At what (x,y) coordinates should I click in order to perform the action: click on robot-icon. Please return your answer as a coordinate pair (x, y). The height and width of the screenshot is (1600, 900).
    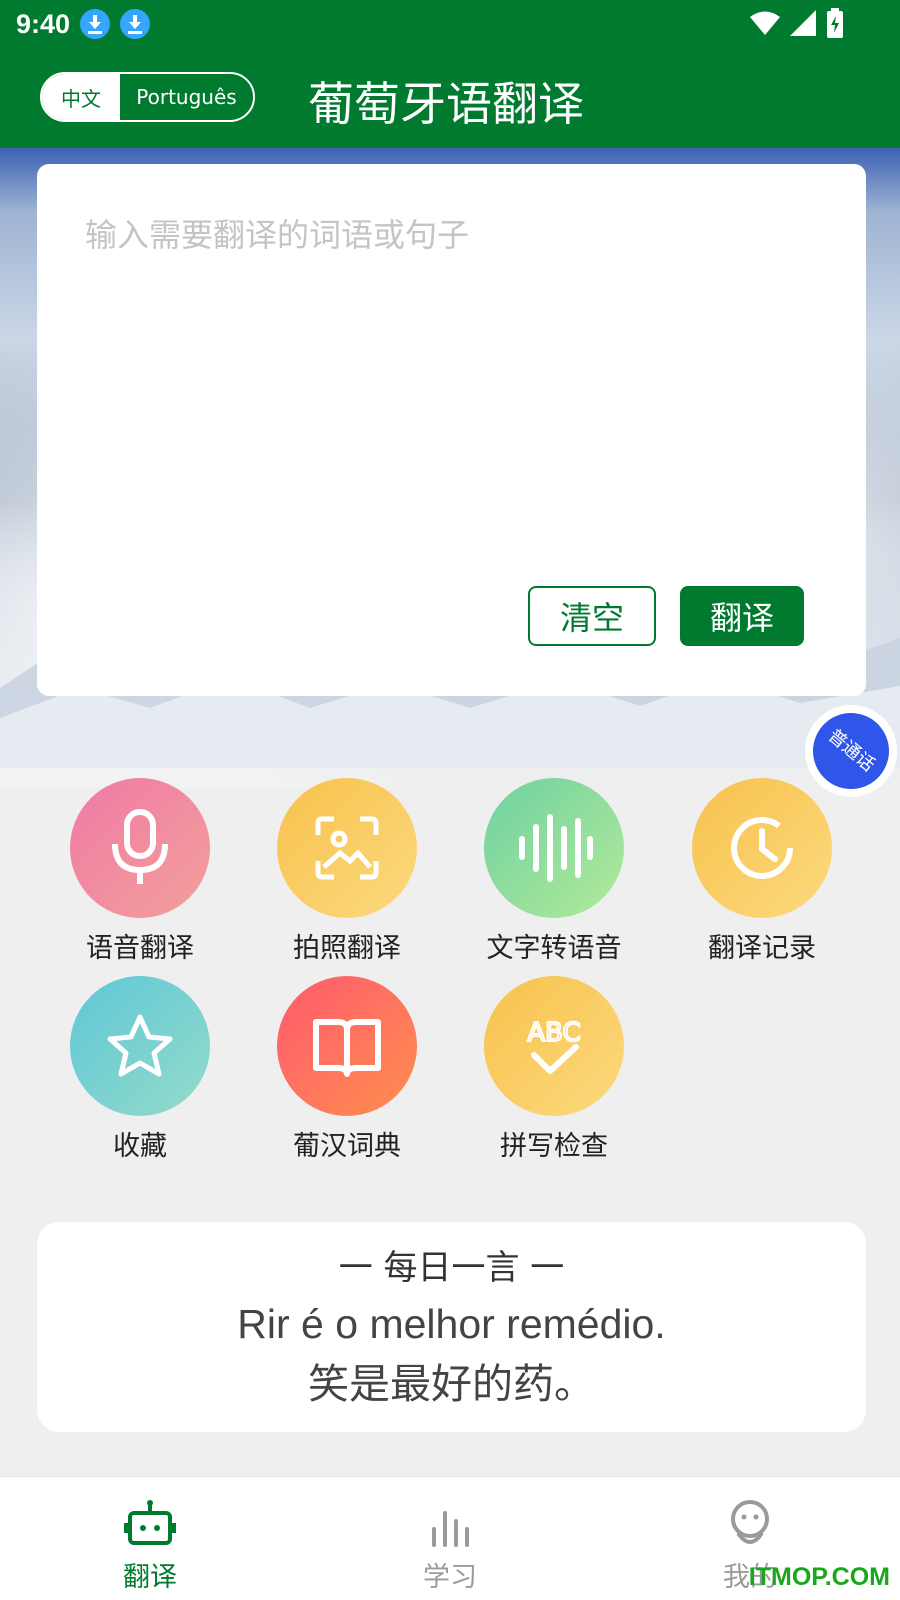
    Looking at the image, I should click on (150, 1522).